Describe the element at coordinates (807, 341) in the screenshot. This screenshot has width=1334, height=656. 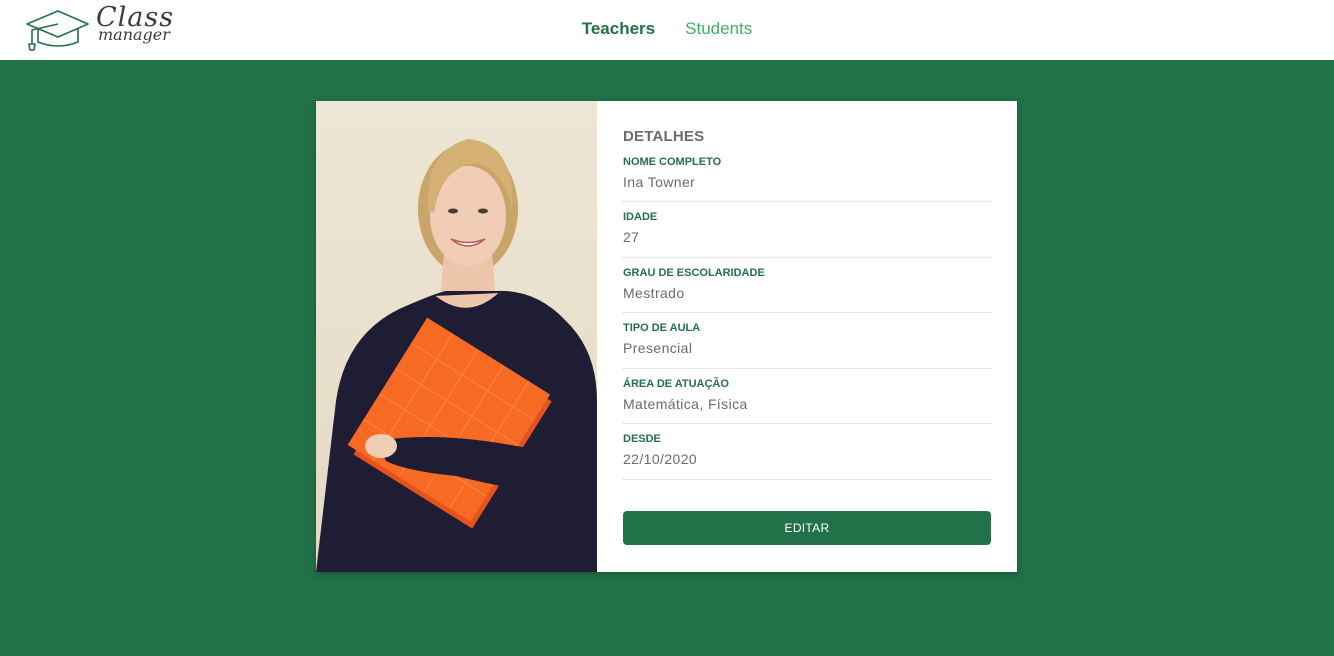
I see `field-class-type: TIPO DE AULA Presencial` at that location.